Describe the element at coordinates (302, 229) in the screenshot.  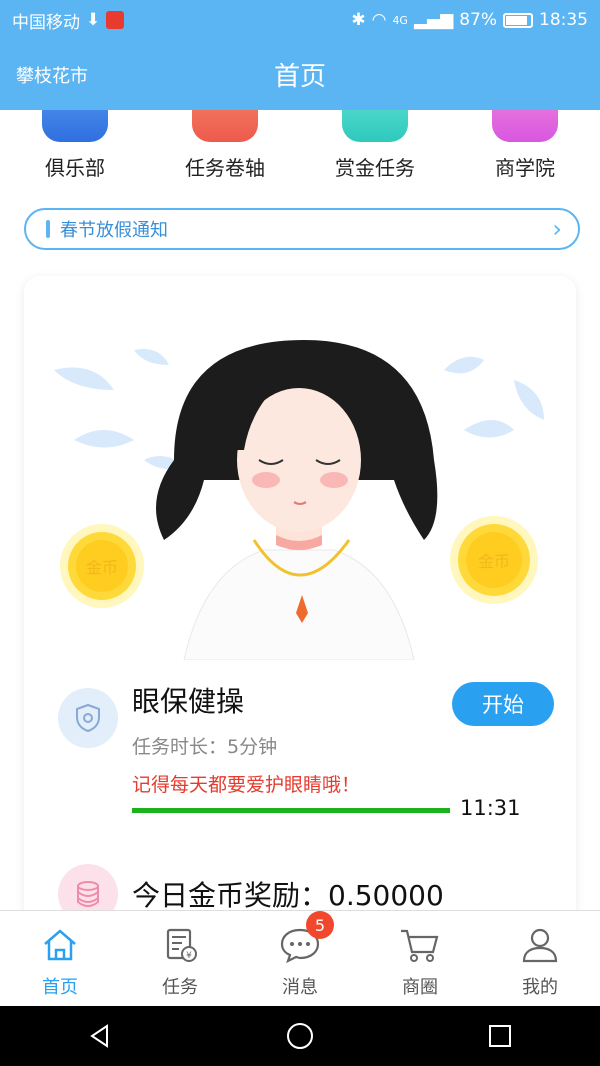
I see `notice-bar: 春节放假通知 ›` at that location.